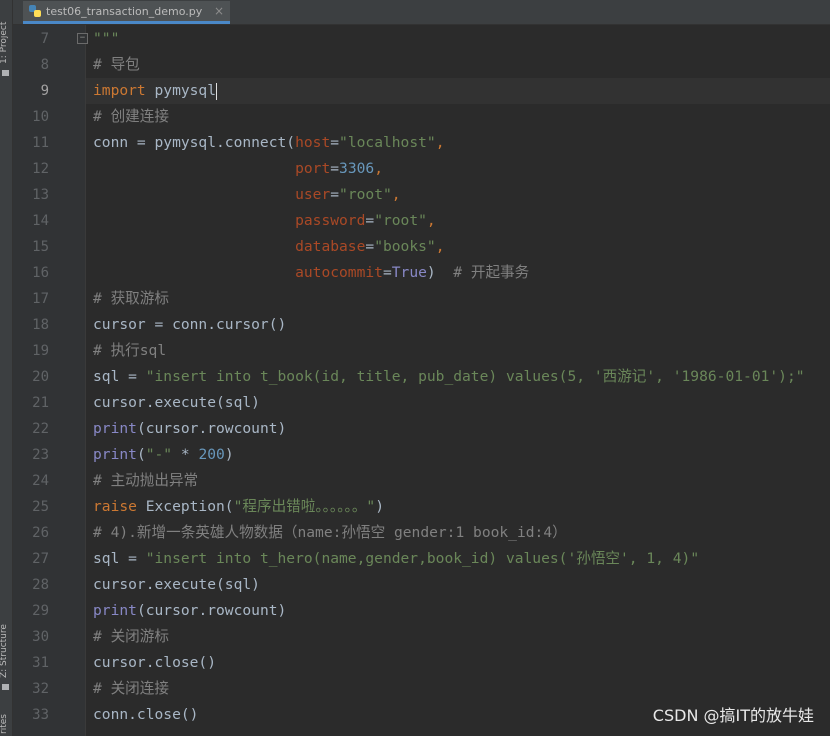 This screenshot has height=736, width=830. What do you see at coordinates (217, 91) in the screenshot?
I see `text-caret` at bounding box center [217, 91].